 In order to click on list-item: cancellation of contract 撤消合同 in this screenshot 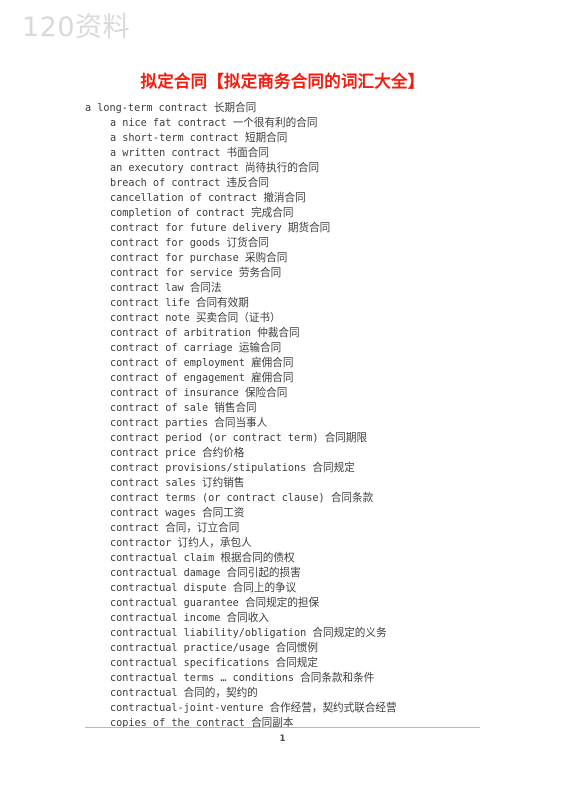, I will do `click(282, 198)`.